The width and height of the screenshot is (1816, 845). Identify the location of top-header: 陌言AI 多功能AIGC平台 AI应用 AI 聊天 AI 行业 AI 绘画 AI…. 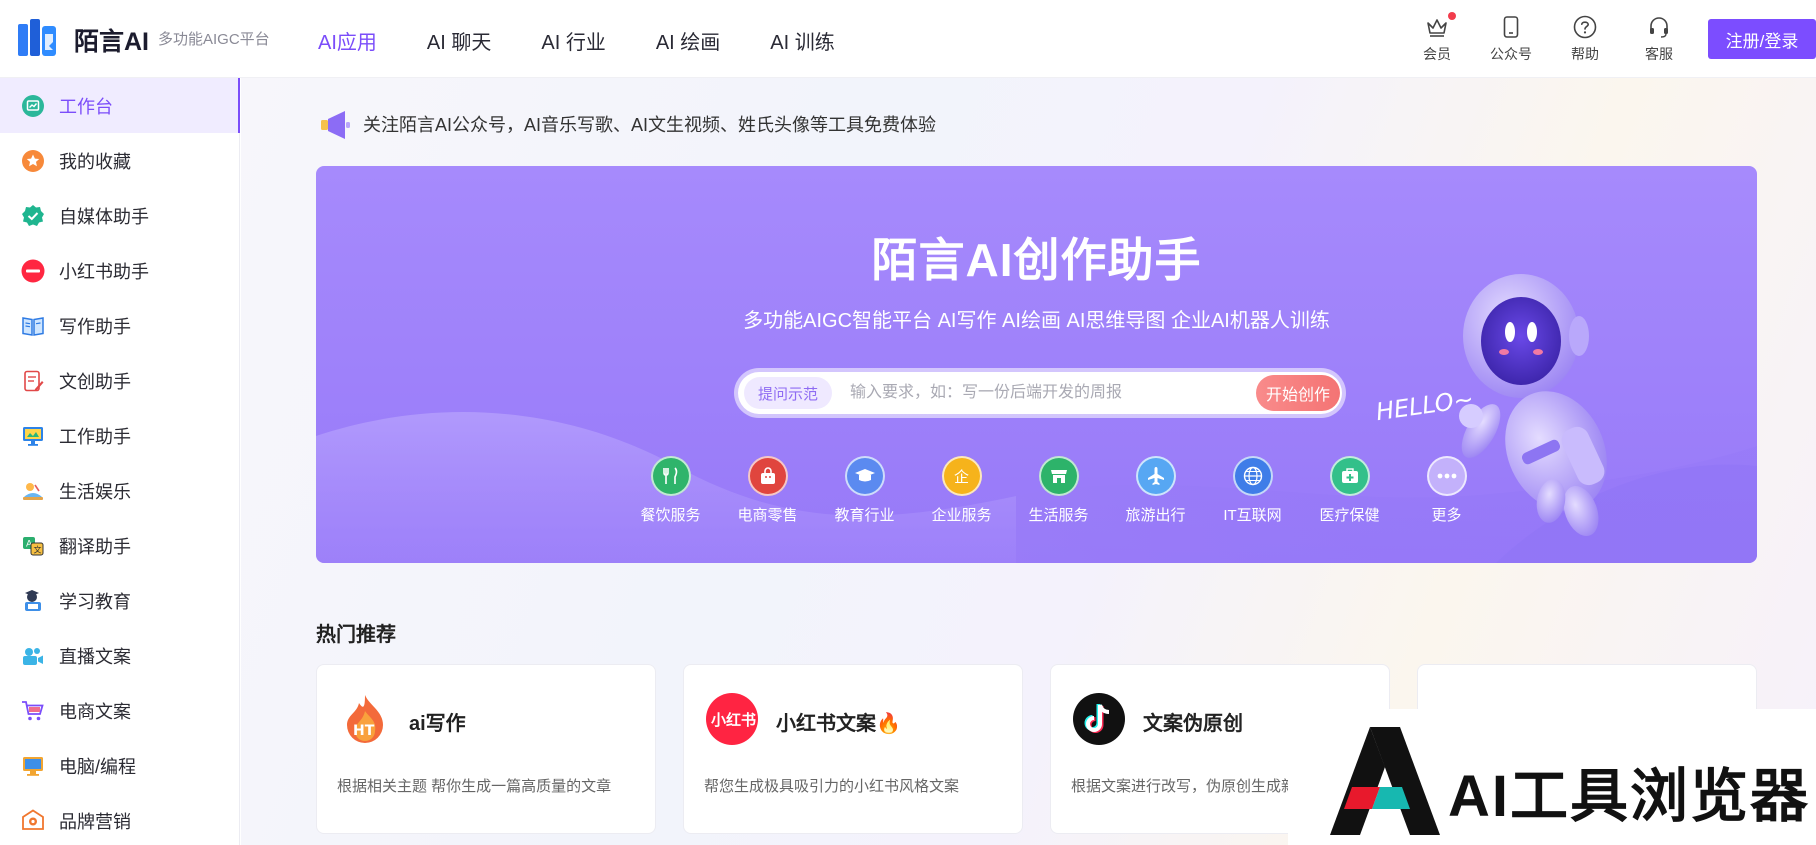
(908, 39).